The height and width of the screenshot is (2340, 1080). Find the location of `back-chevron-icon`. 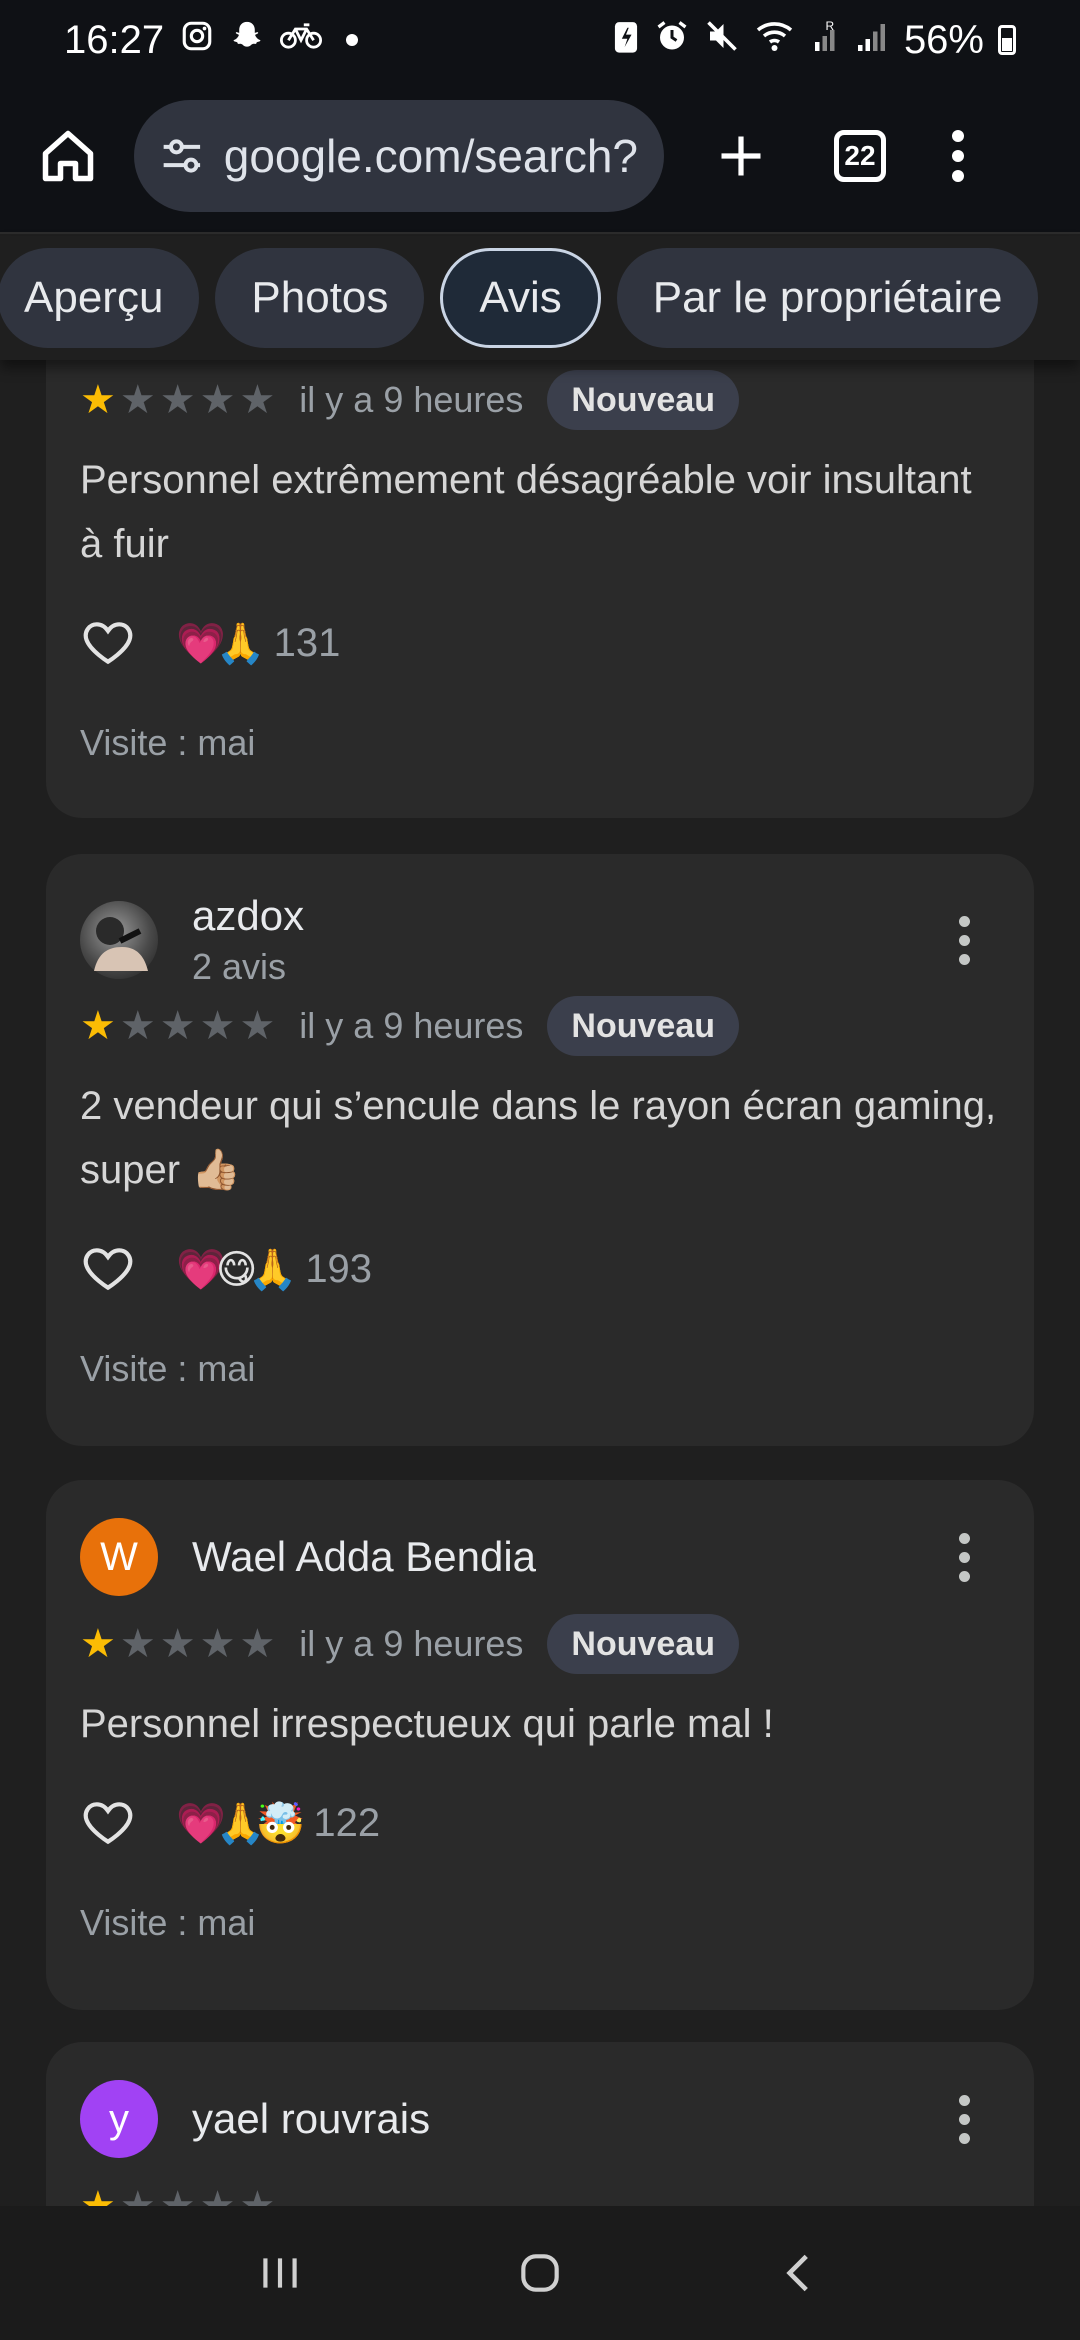

back-chevron-icon is located at coordinates (797, 2273).